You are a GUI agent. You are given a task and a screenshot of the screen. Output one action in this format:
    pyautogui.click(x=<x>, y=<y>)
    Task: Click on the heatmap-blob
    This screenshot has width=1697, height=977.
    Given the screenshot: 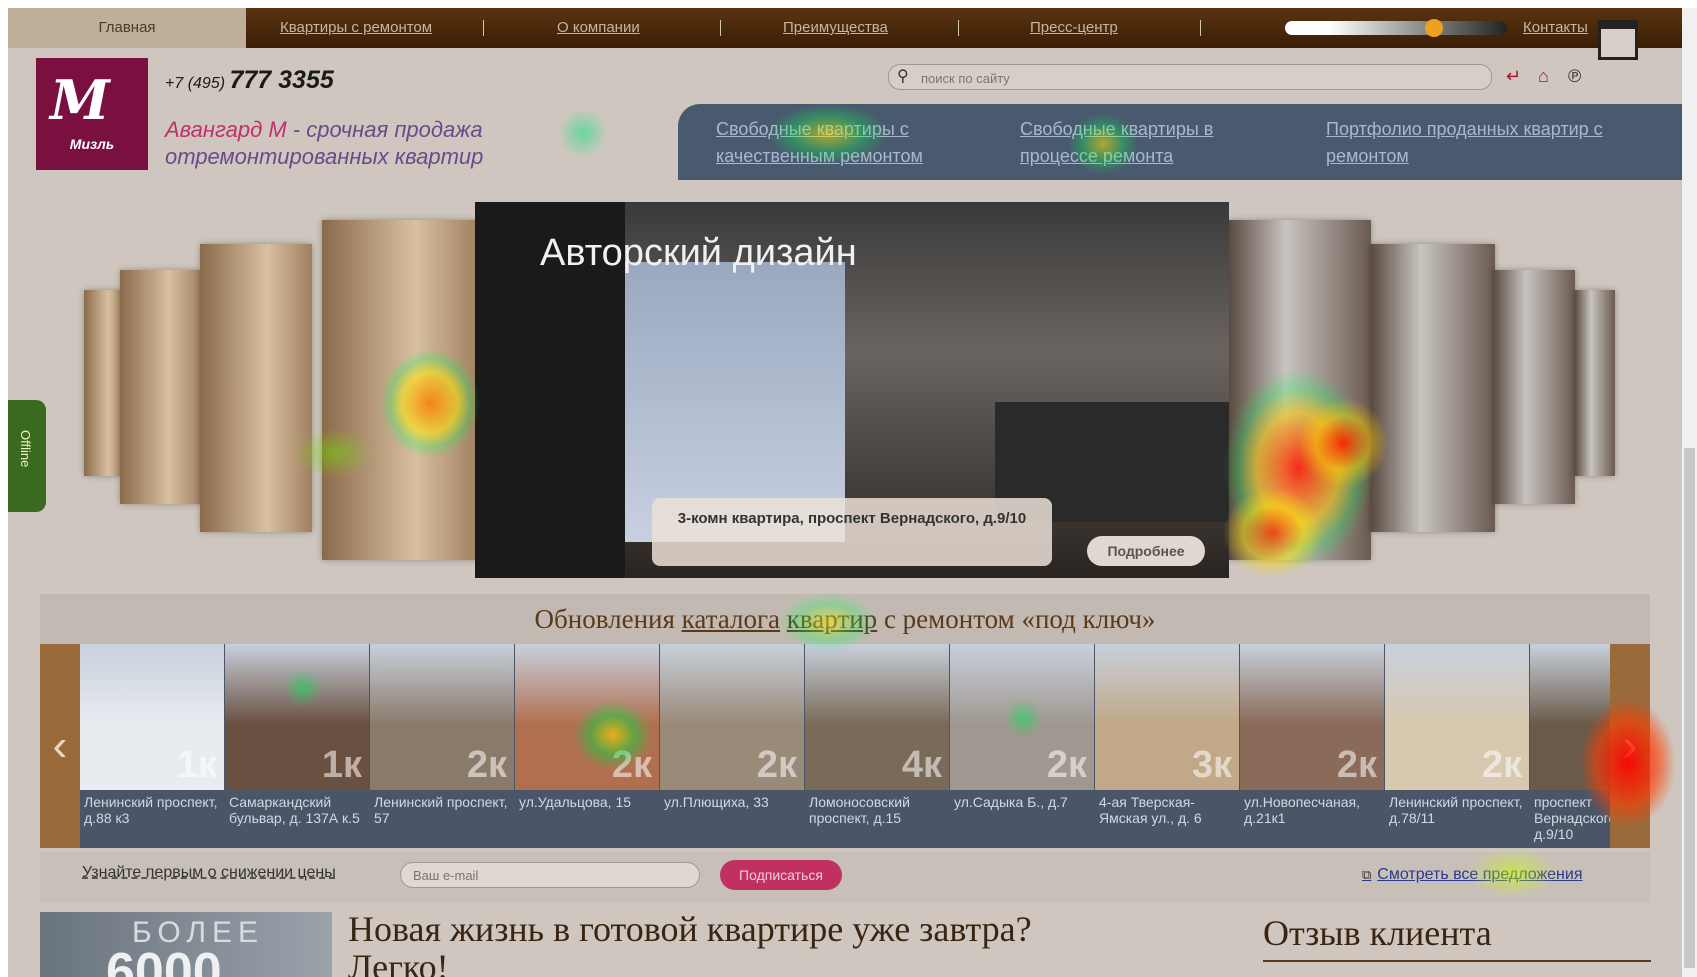 What is the action you would take?
    pyautogui.click(x=583, y=133)
    